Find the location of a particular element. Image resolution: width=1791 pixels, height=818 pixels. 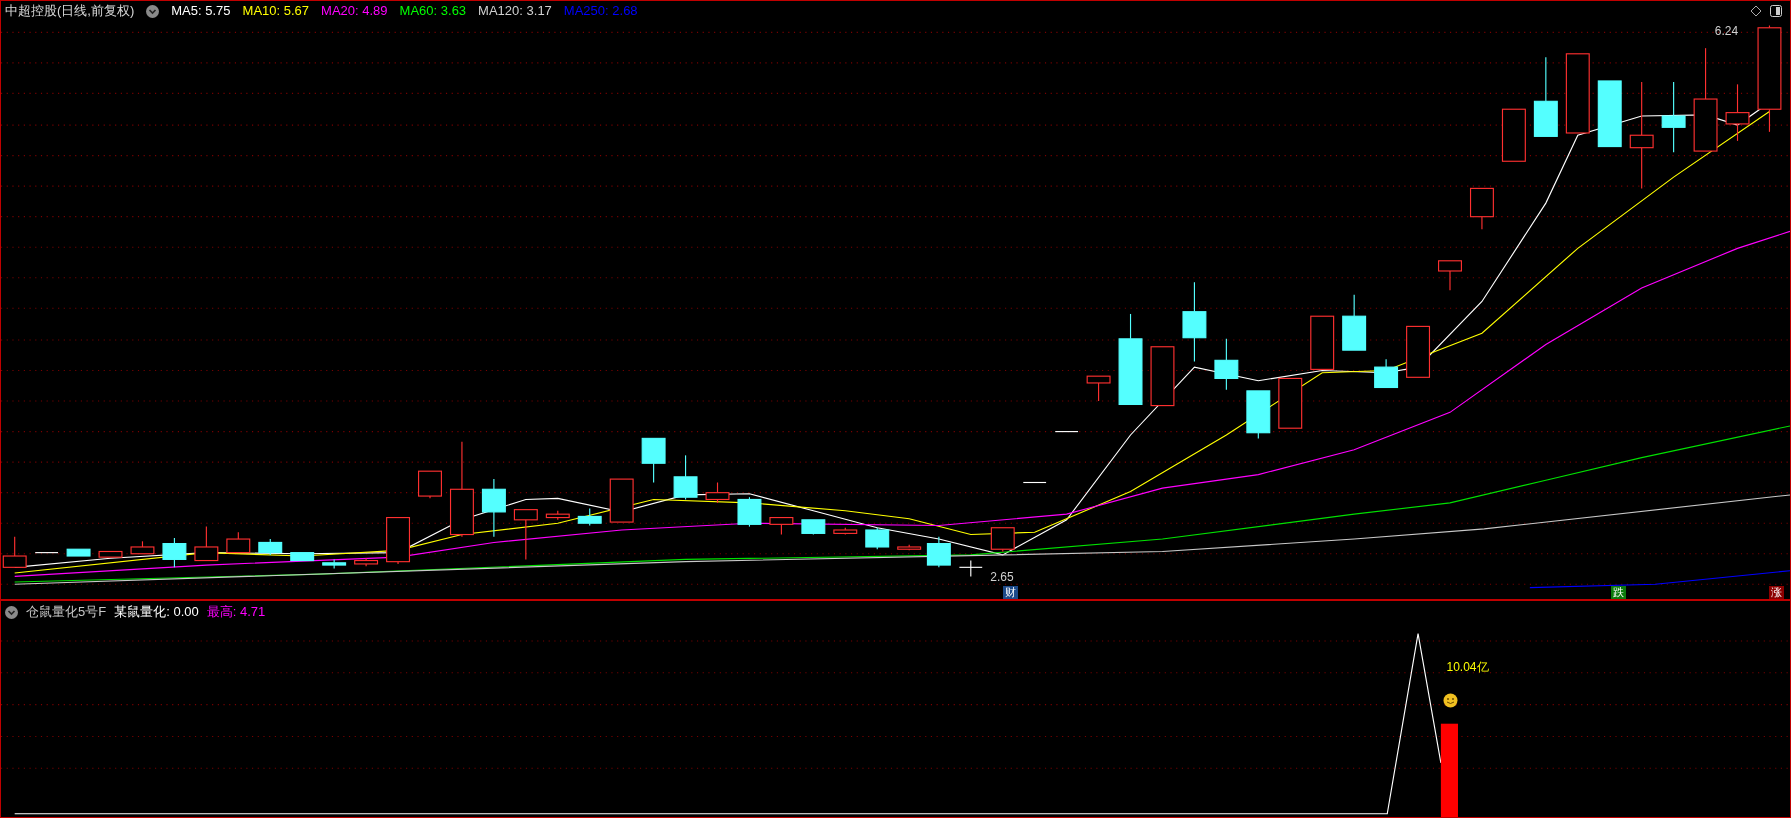

indicator-title: 仓鼠量化5号F is located at coordinates (66, 612).